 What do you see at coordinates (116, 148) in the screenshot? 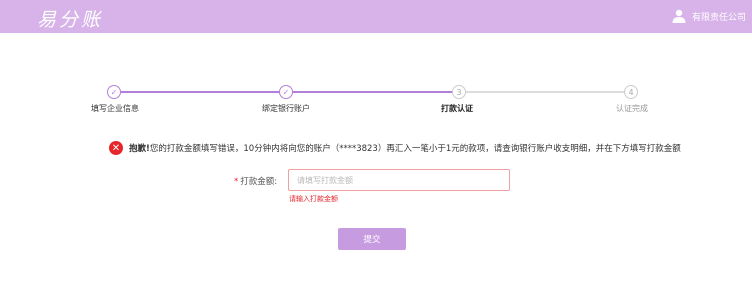
I see `error-x-icon: ✕` at bounding box center [116, 148].